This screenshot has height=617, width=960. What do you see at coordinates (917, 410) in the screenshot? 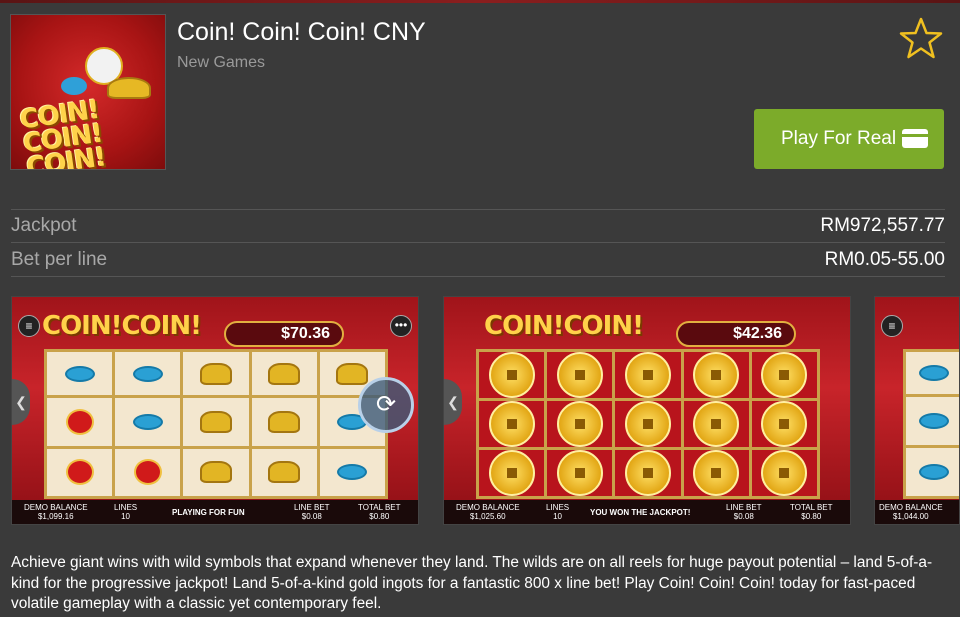
I see `game-screenshot-3: ≡ DEMO BALANCE $1,044.00` at bounding box center [917, 410].